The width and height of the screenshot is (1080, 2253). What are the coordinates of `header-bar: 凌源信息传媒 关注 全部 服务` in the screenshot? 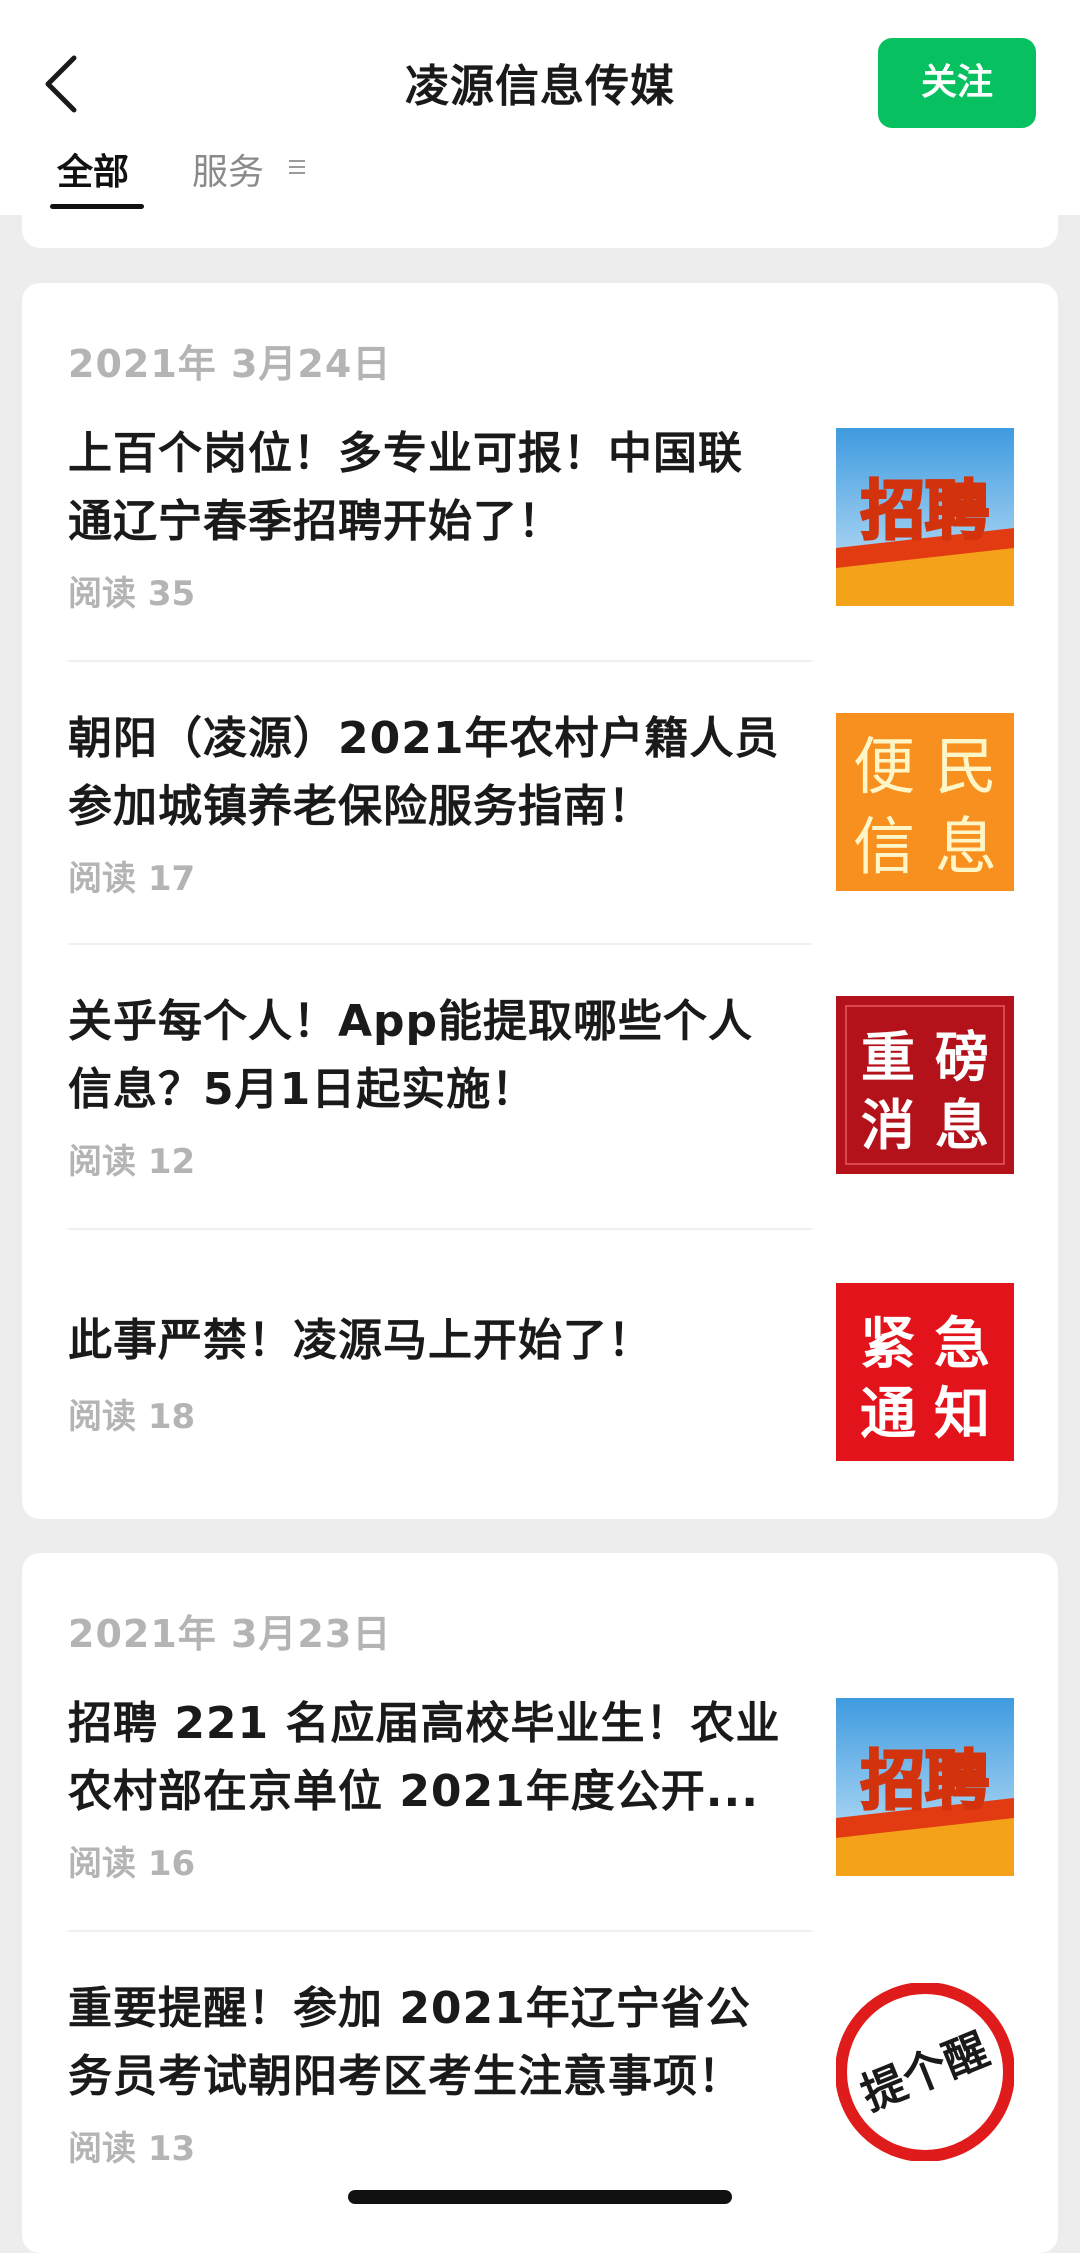 It's located at (540, 107).